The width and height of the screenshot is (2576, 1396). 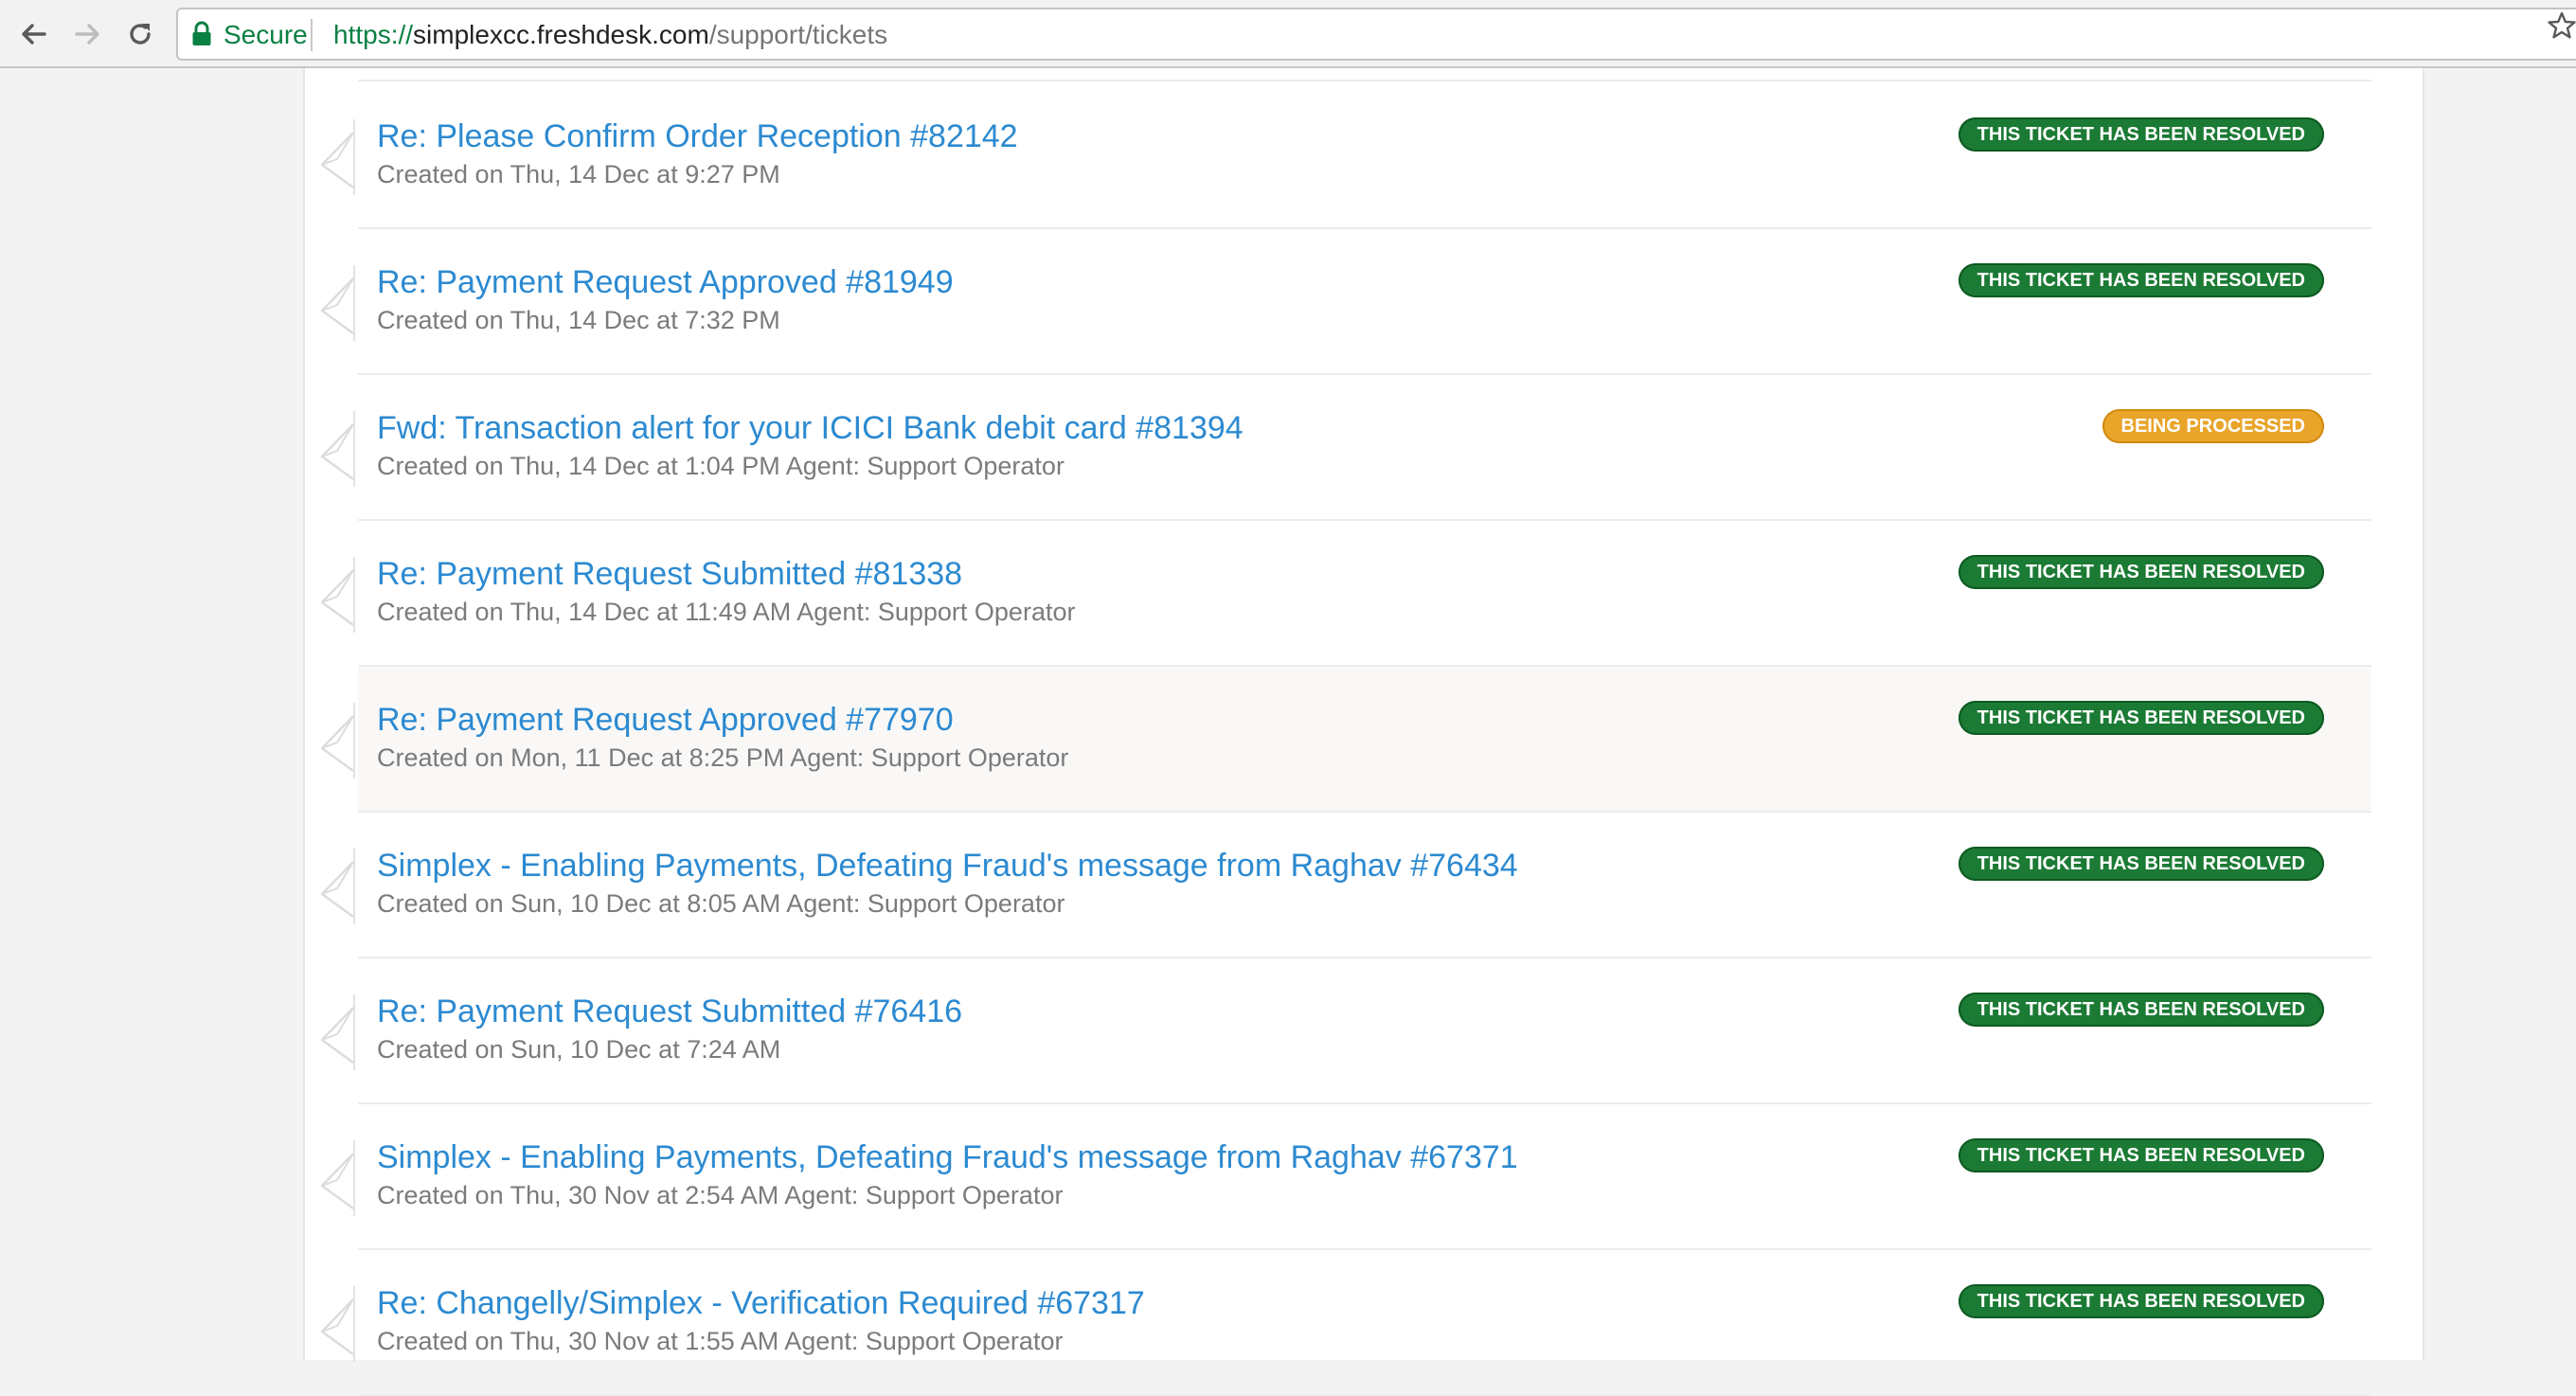 I want to click on ticket-meta: Created on Sun, 10 Dec at 7:24 AM, so click(x=579, y=1049).